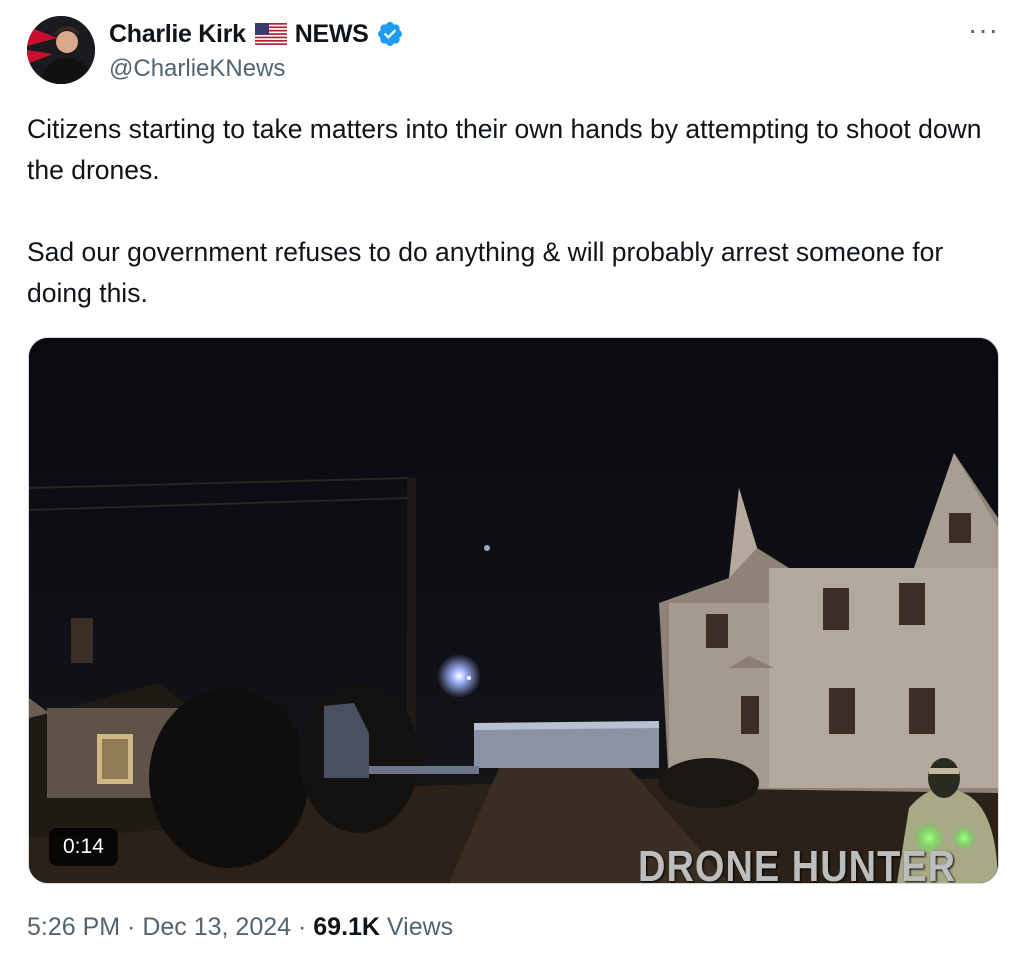 Image resolution: width=1024 pixels, height=954 pixels. I want to click on author-name-row: Charlie Kirk NEWS, so click(256, 34).